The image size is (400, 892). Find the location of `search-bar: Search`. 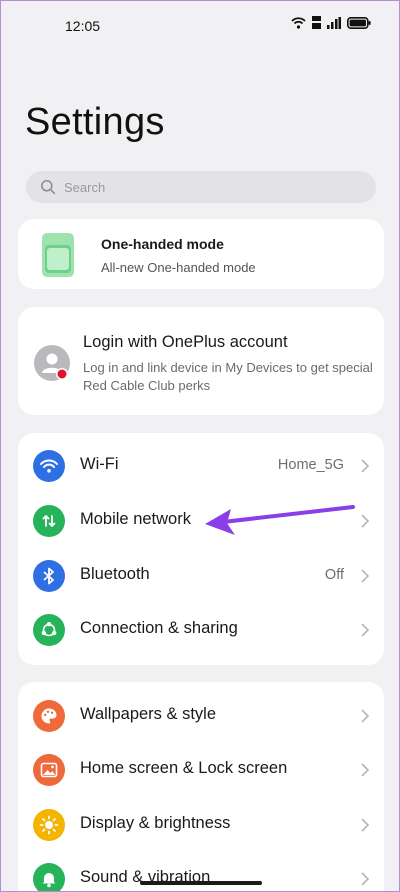

search-bar: Search is located at coordinates (201, 187).